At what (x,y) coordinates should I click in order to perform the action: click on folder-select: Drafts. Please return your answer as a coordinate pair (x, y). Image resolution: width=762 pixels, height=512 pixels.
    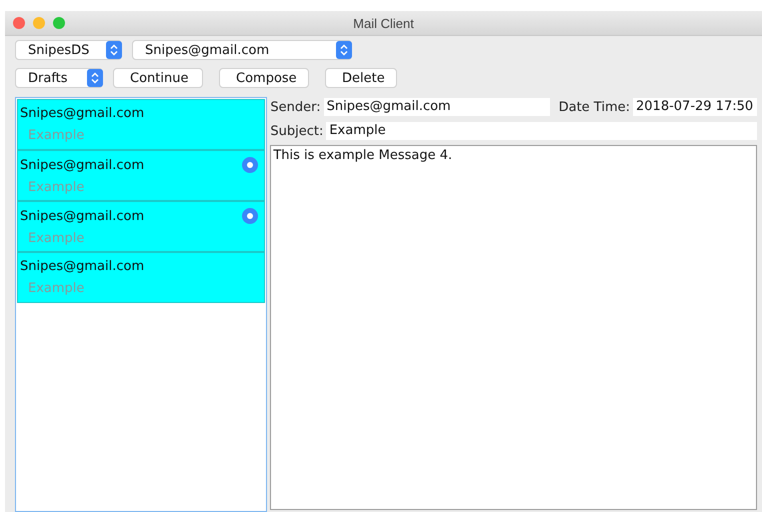
    Looking at the image, I should click on (59, 78).